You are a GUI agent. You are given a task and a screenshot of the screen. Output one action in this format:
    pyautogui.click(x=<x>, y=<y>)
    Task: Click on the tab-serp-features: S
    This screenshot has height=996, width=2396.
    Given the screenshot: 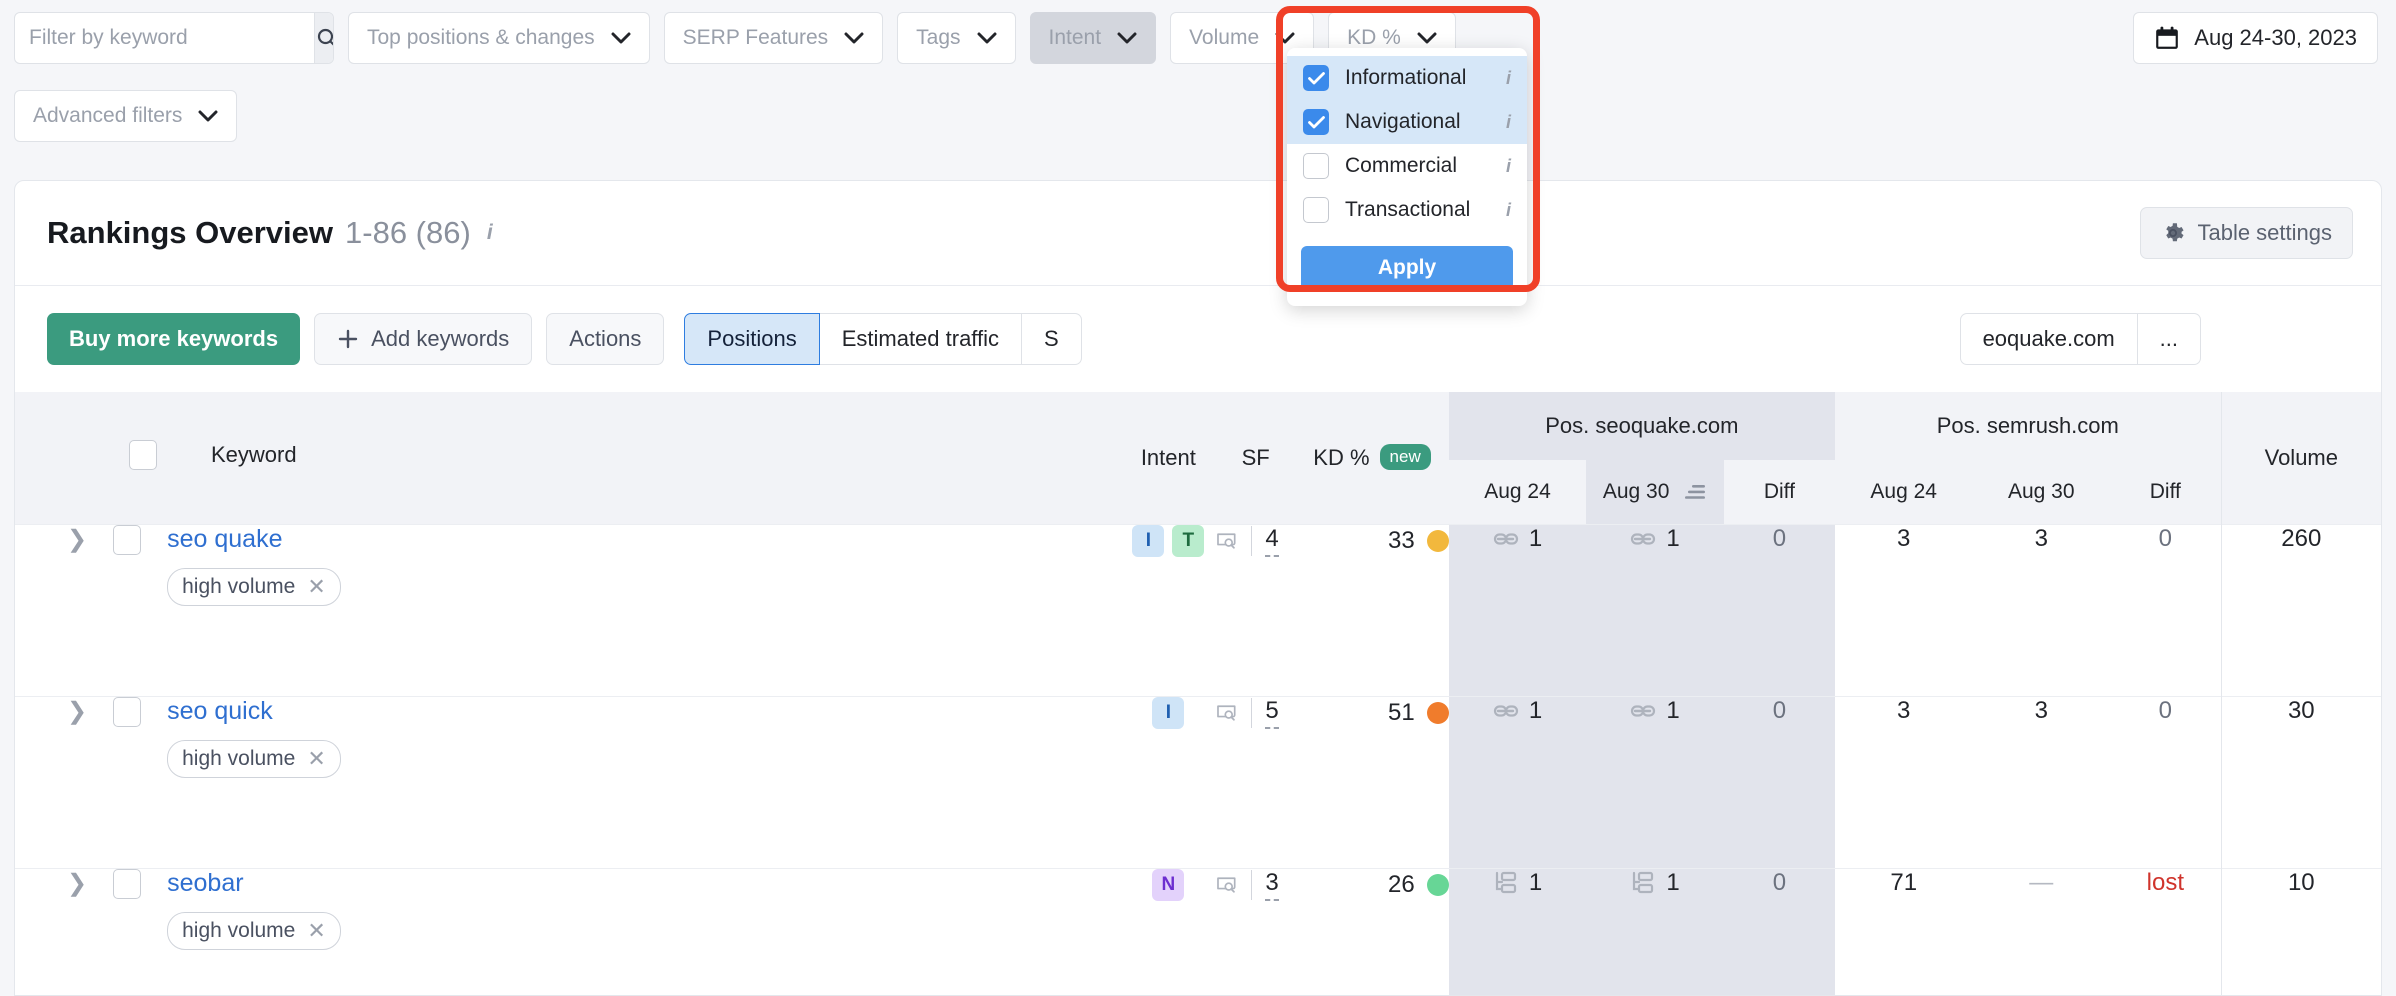 What is the action you would take?
    pyautogui.click(x=1052, y=339)
    